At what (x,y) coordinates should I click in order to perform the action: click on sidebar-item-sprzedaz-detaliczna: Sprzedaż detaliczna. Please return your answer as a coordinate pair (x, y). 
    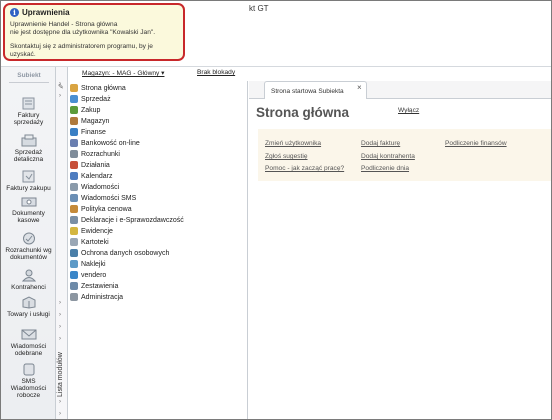
    Looking at the image, I should click on (28, 148).